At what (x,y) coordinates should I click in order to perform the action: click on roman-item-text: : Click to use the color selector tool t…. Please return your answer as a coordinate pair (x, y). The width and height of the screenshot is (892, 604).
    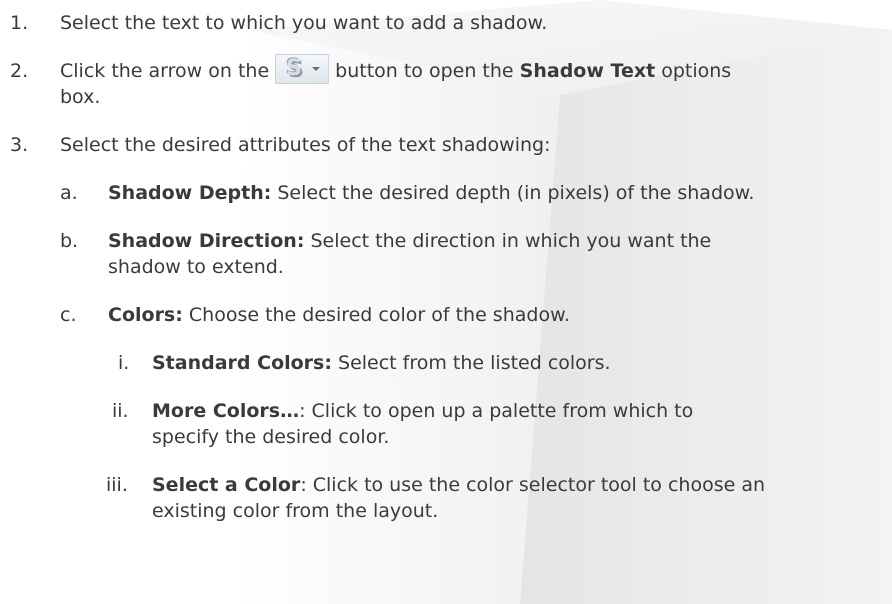
    Looking at the image, I should click on (533, 485).